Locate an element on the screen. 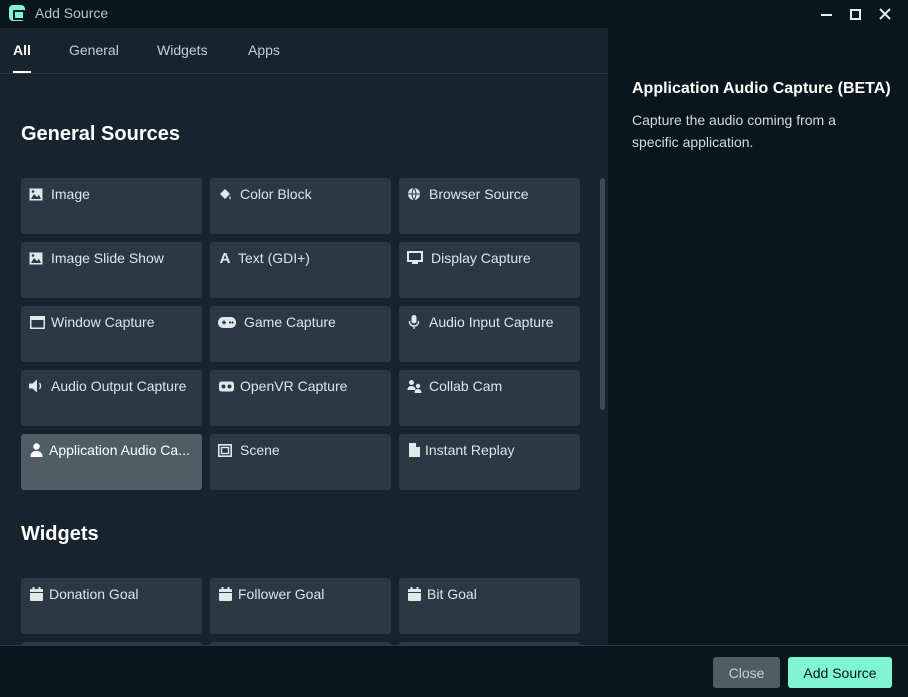 This screenshot has height=697, width=908. tab-bar: All General Widgets Apps is located at coordinates (304, 51).